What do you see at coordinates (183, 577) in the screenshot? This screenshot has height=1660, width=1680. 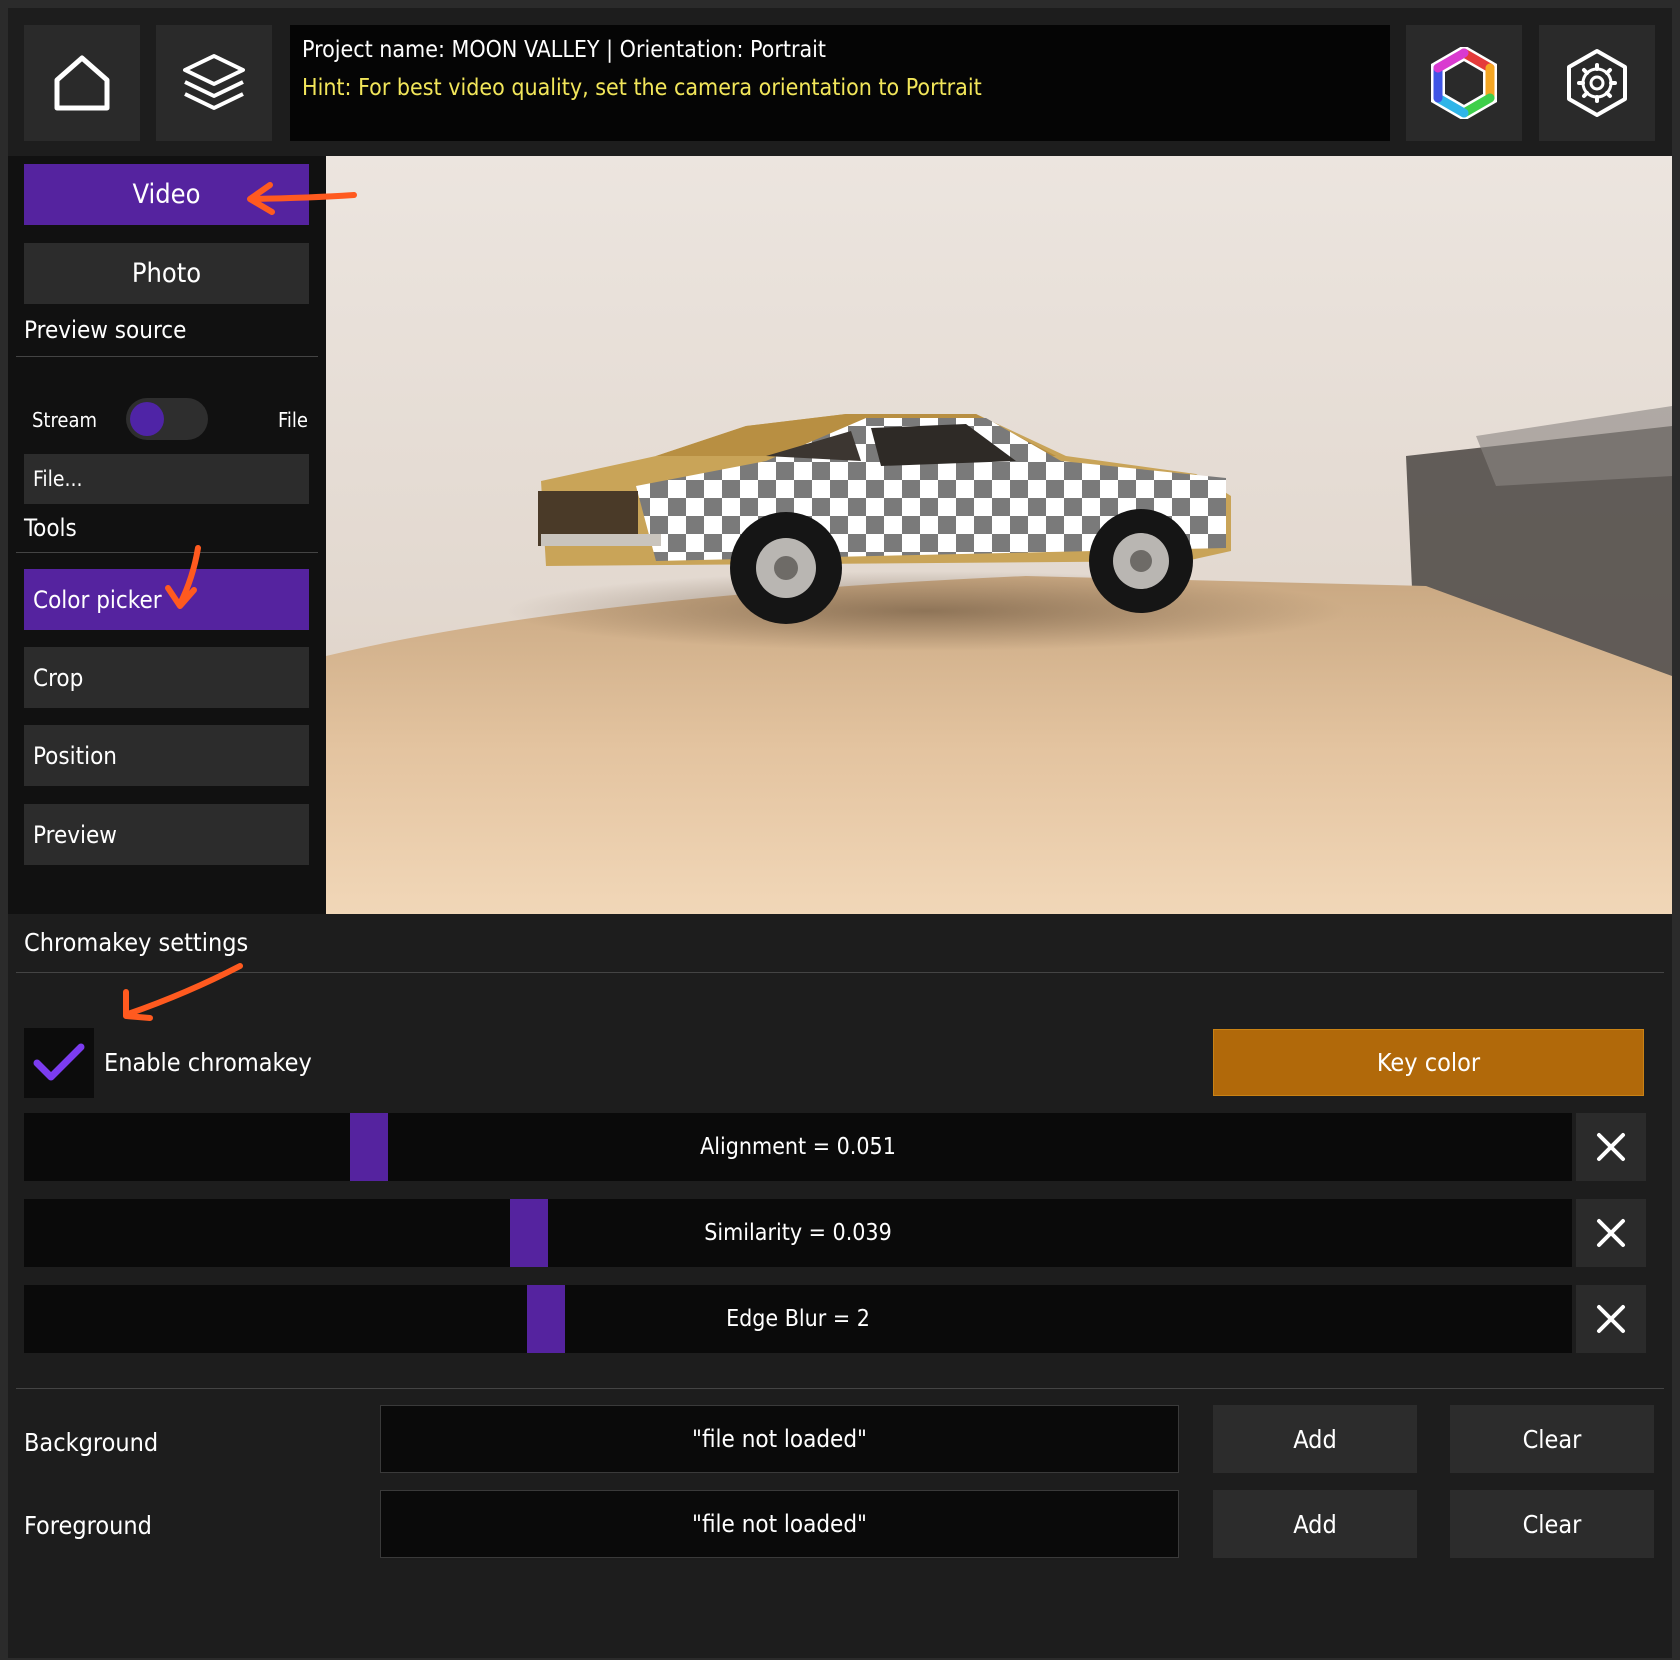 I see `arrow-to-color-picker` at bounding box center [183, 577].